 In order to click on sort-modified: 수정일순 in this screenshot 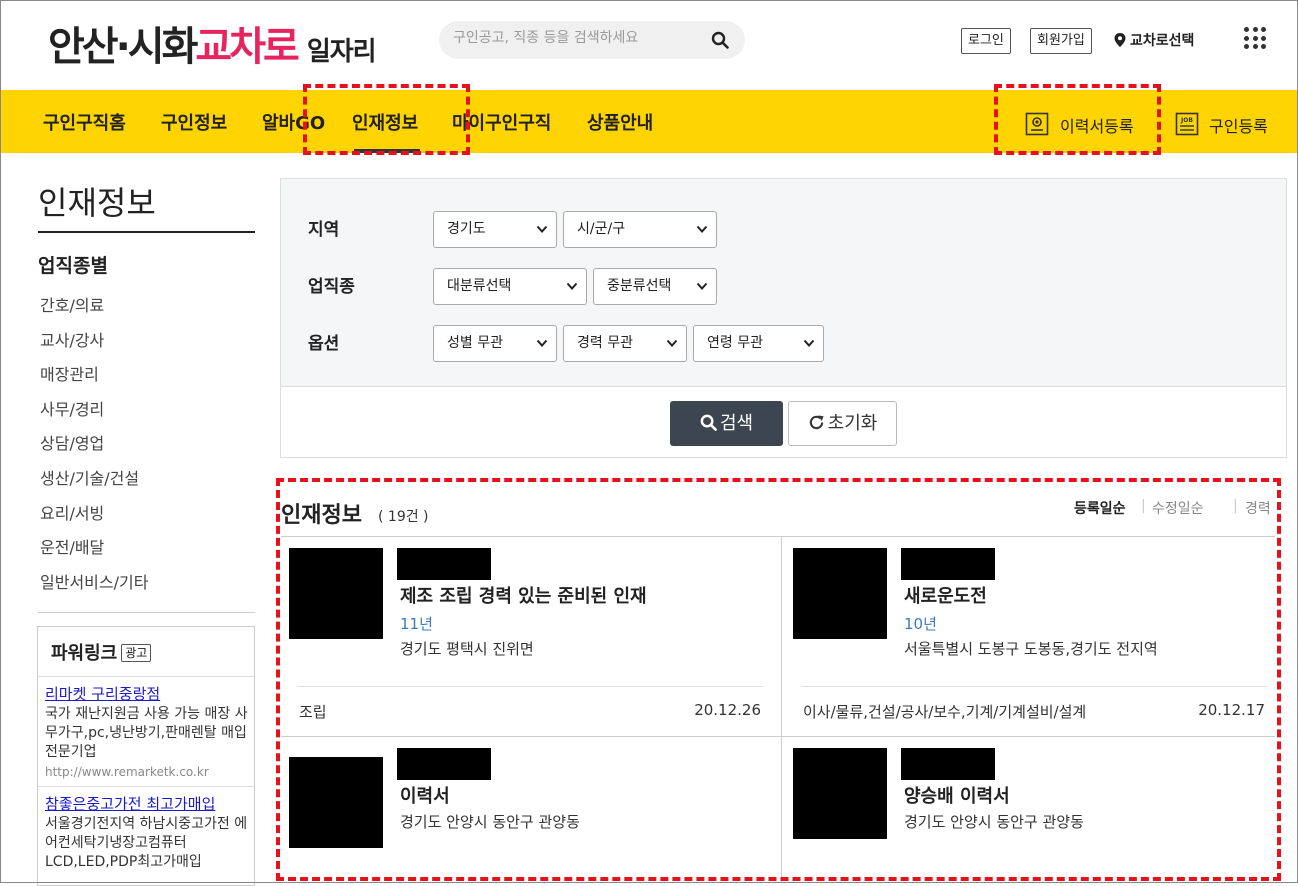, I will do `click(1178, 508)`.